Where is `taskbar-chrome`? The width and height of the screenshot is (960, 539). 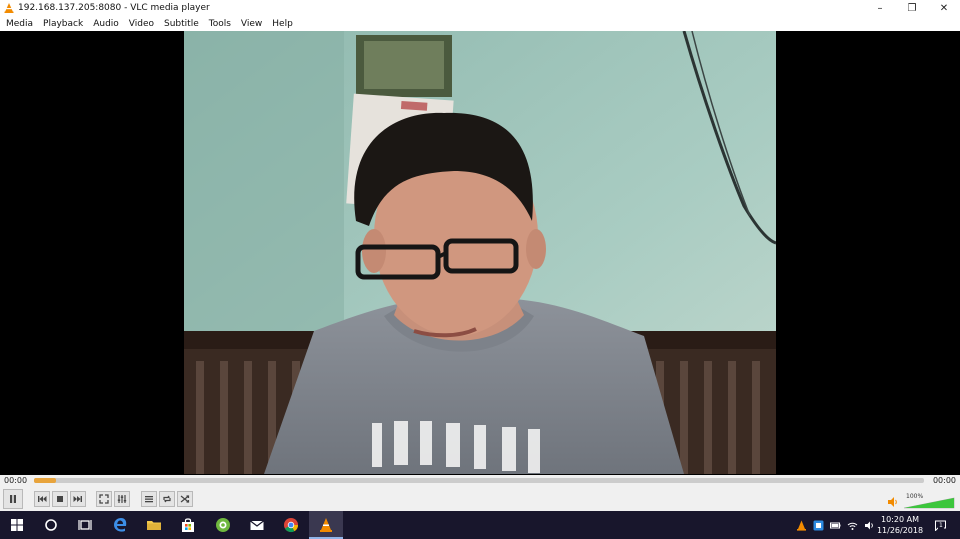 taskbar-chrome is located at coordinates (291, 525).